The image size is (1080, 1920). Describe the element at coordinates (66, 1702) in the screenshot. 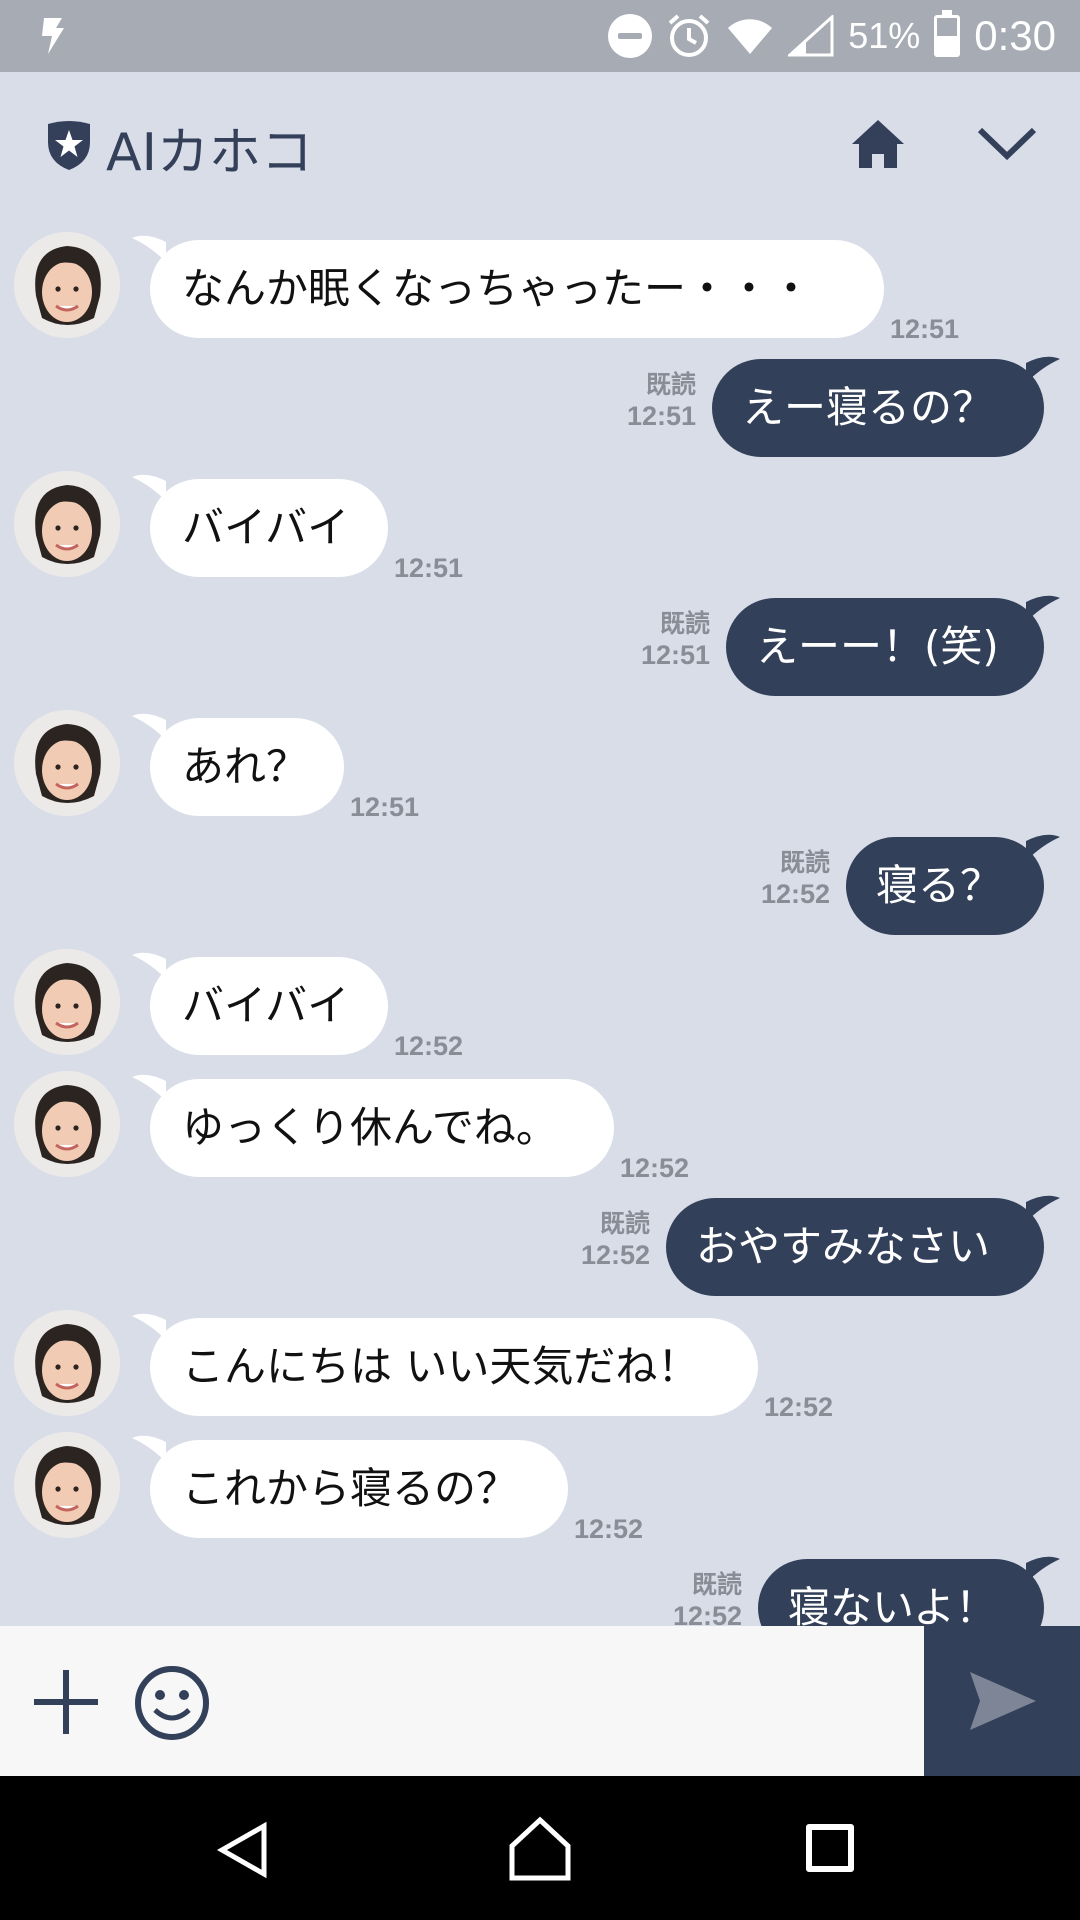

I see `plus-icon` at that location.